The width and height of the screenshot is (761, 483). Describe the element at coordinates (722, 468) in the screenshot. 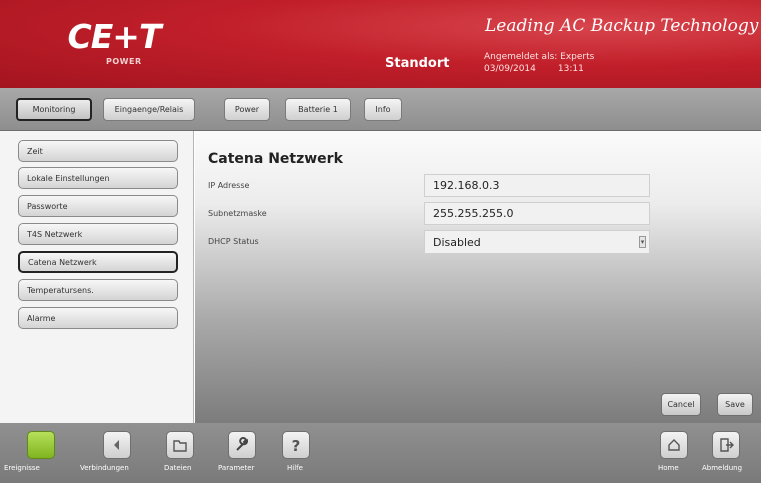

I see `toolbar-label-abmeldung: Abmeldung` at that location.